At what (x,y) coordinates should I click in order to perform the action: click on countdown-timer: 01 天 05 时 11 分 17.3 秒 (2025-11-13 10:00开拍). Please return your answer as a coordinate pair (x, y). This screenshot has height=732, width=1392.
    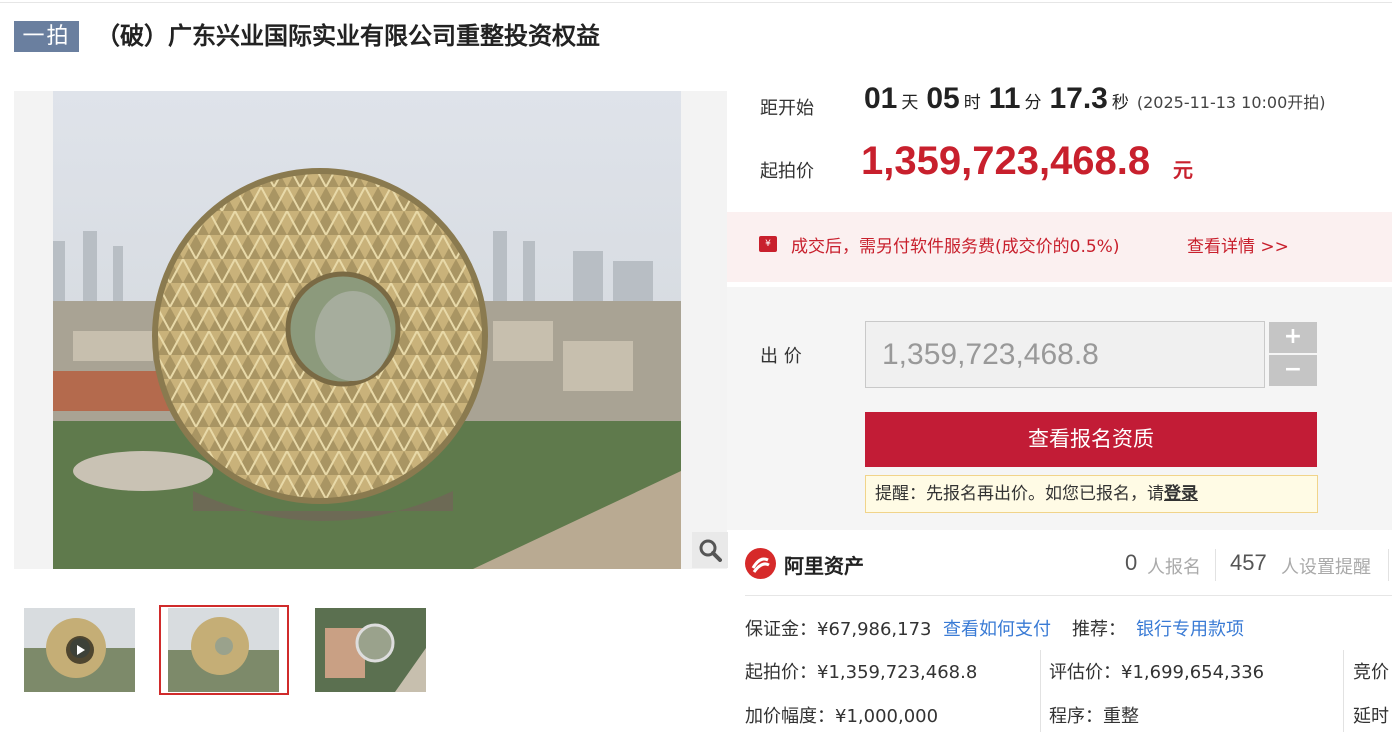
    Looking at the image, I should click on (1095, 99).